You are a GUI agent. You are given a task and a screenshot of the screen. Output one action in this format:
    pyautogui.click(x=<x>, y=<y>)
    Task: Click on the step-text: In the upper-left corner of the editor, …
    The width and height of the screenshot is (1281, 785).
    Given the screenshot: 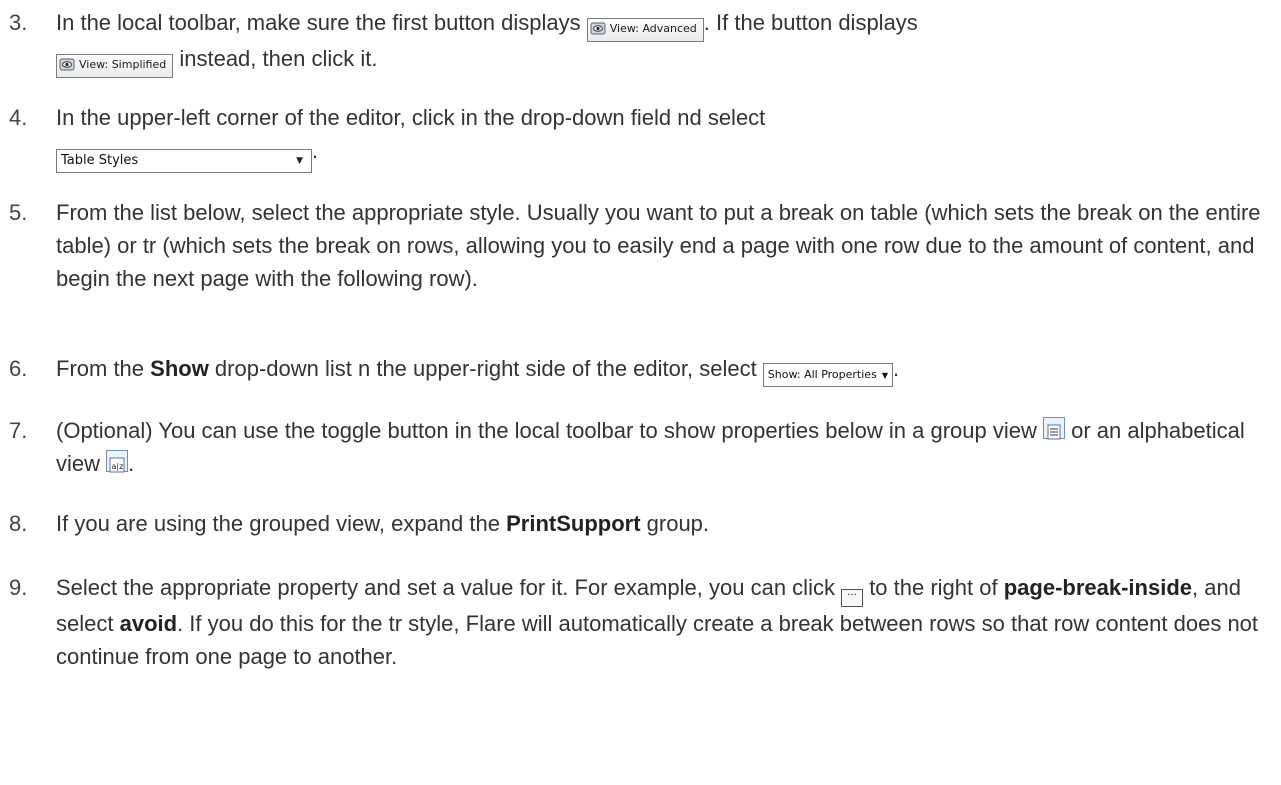 What is the action you would take?
    pyautogui.click(x=661, y=137)
    